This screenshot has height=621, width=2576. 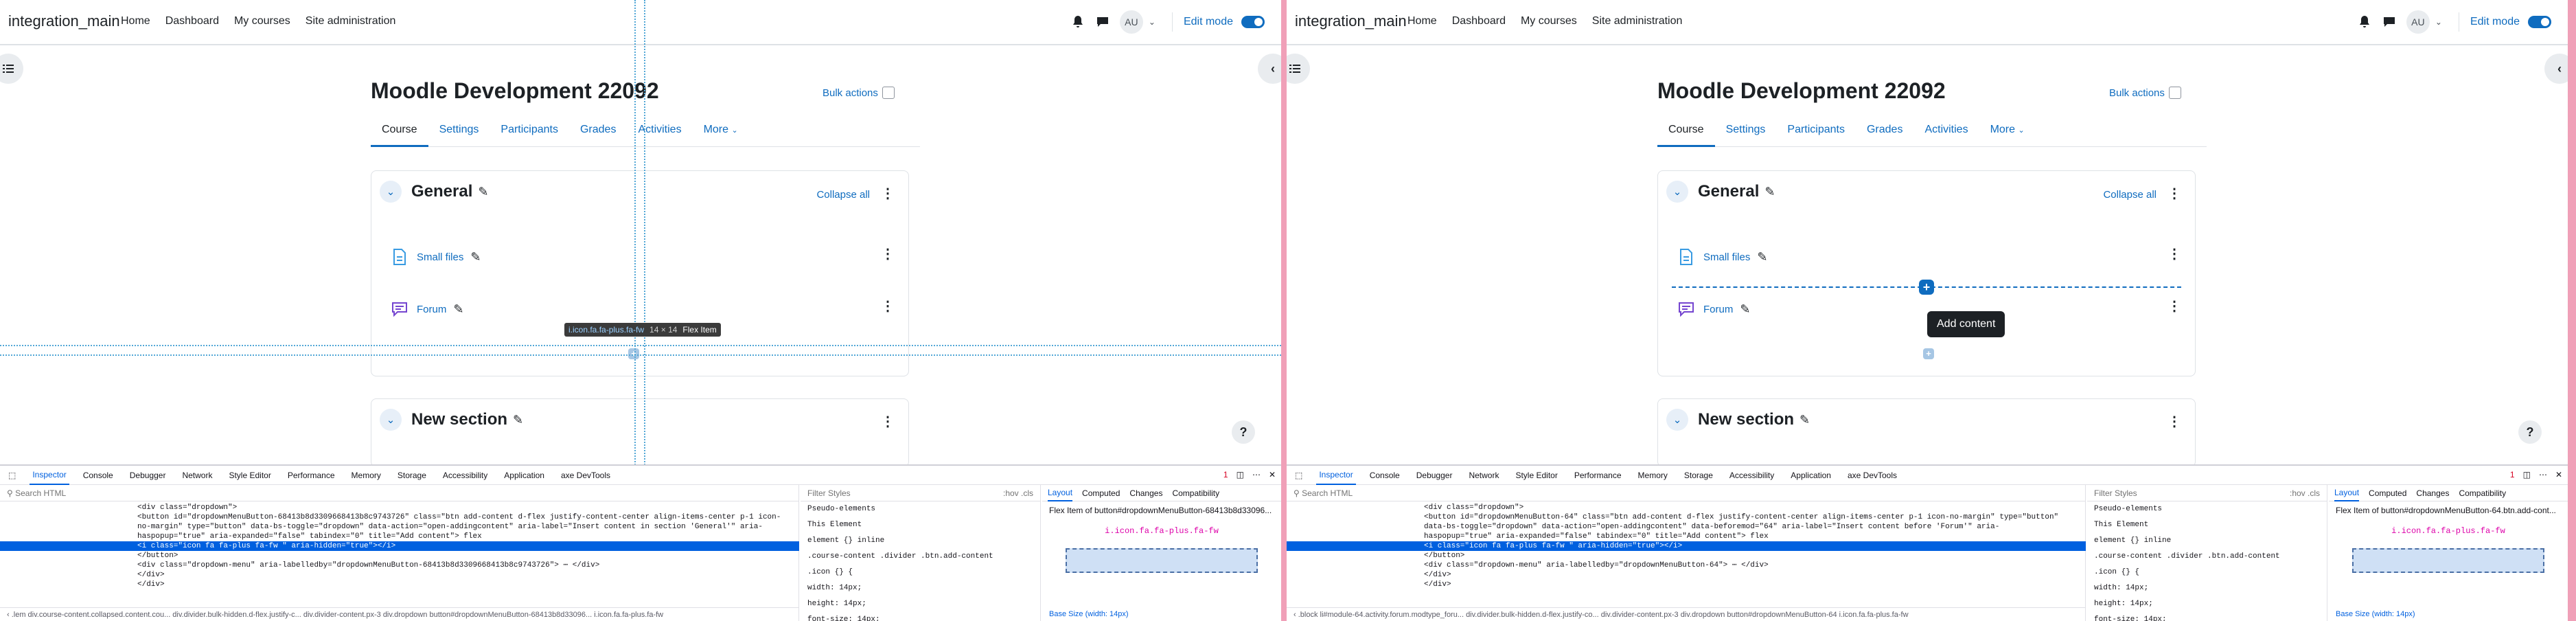 I want to click on collapse-all-link: Collapse all, so click(x=2130, y=195).